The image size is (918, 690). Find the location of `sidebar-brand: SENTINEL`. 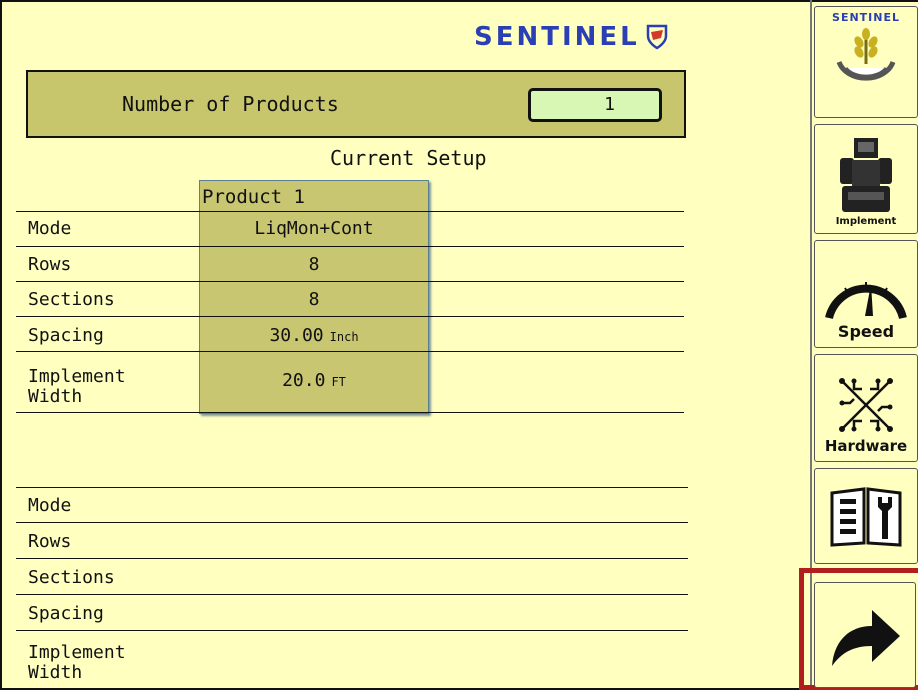

sidebar-brand: SENTINEL is located at coordinates (866, 17).